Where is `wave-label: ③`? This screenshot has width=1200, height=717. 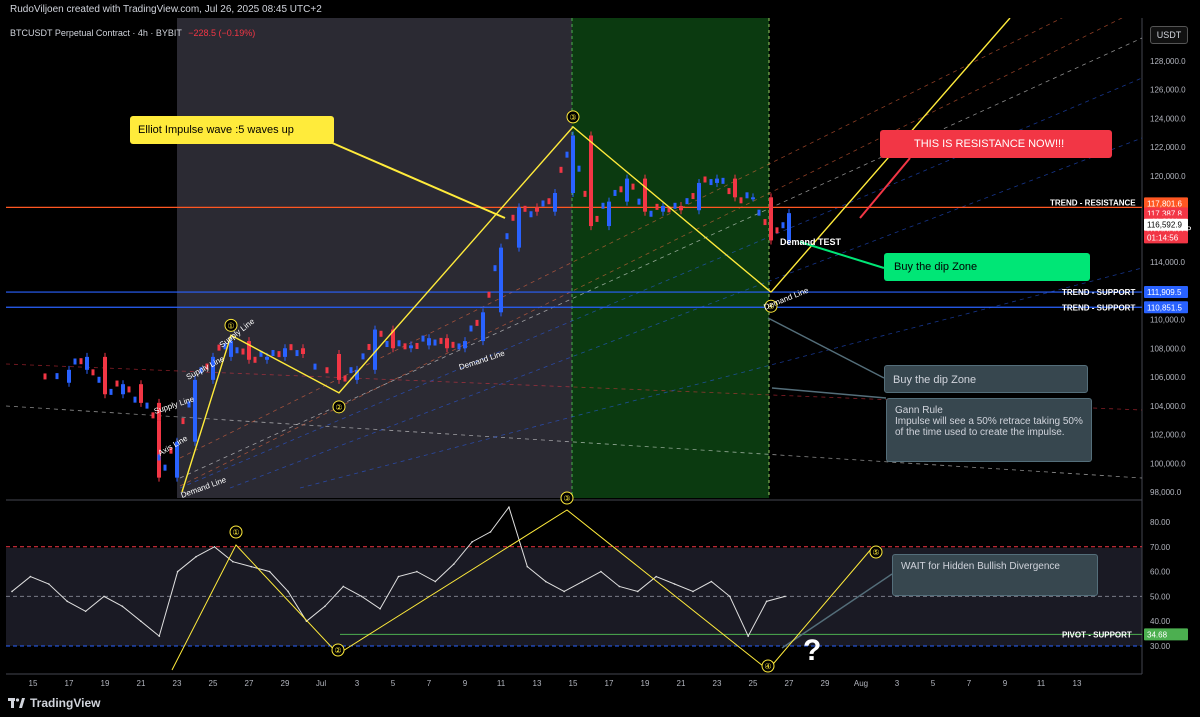
wave-label: ③ is located at coordinates (572, 117).